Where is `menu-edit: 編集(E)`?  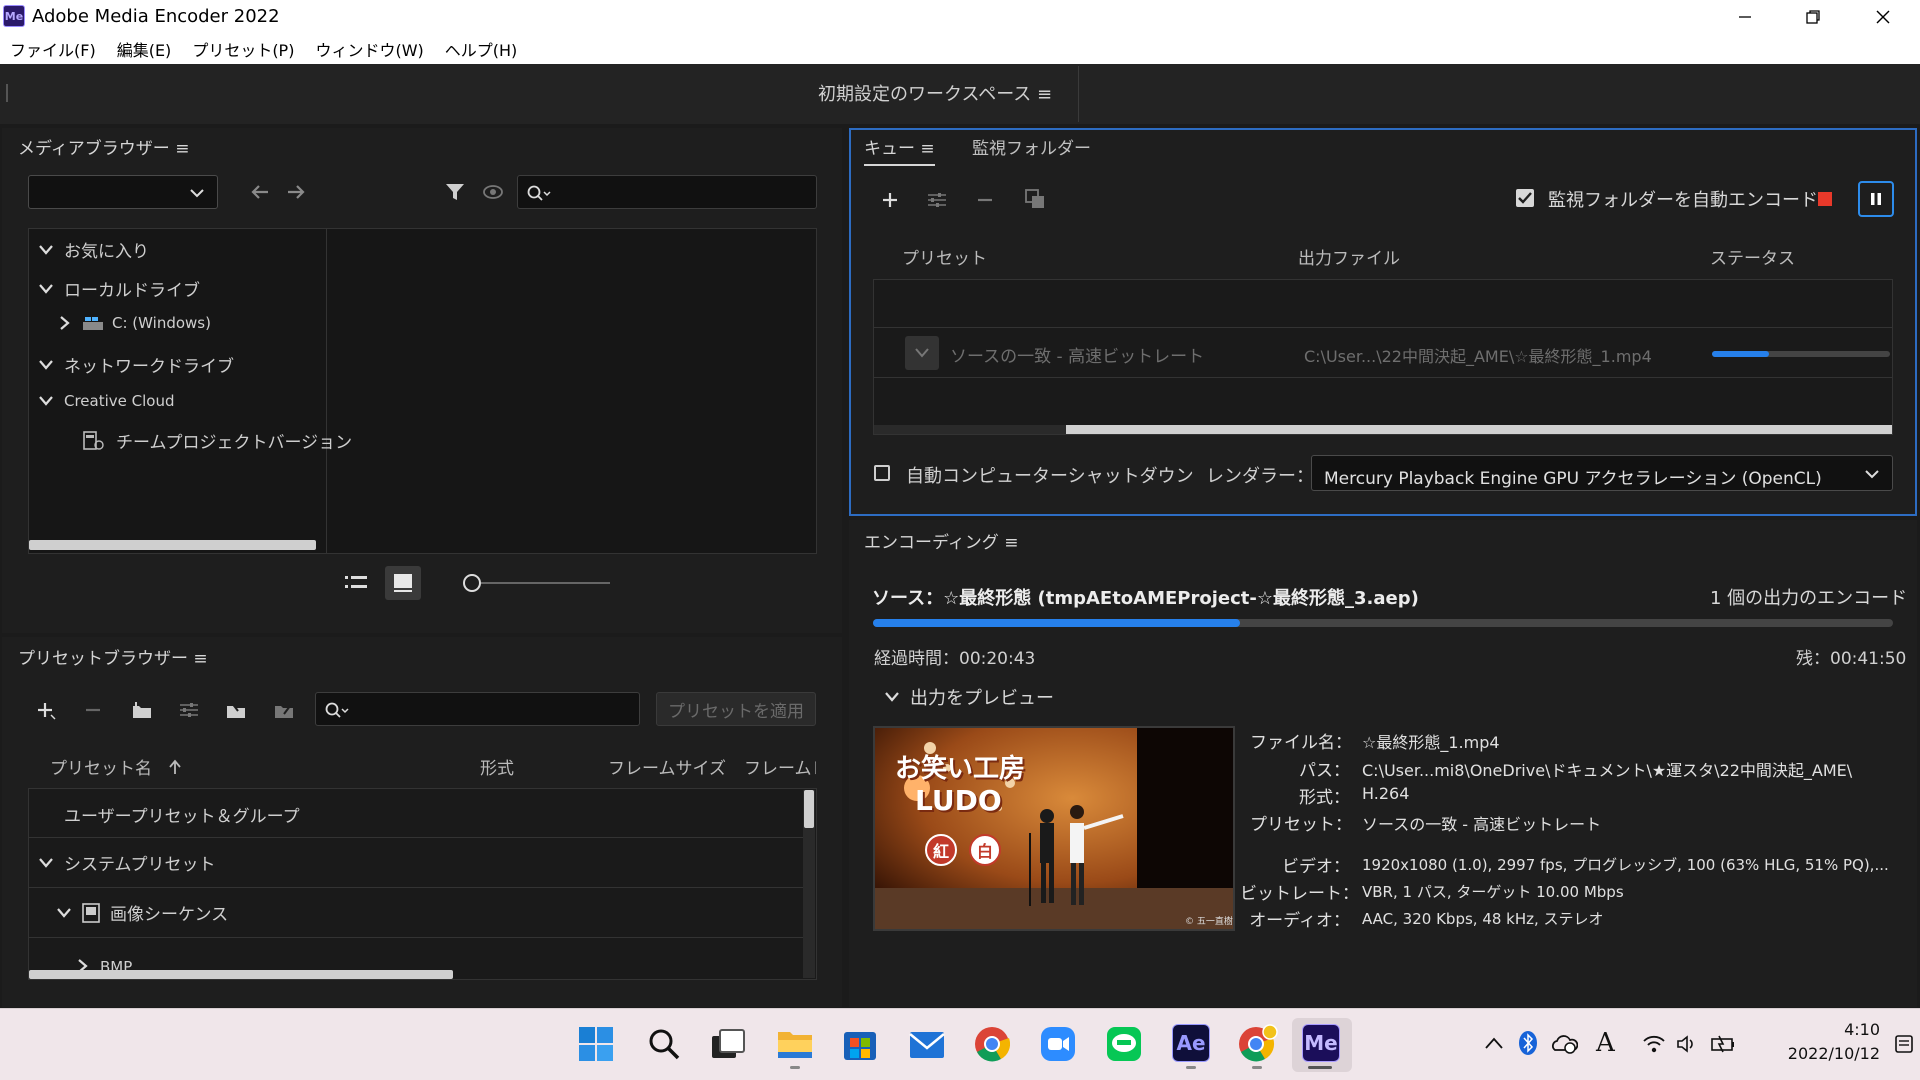
menu-edit: 編集(E) is located at coordinates (144, 49).